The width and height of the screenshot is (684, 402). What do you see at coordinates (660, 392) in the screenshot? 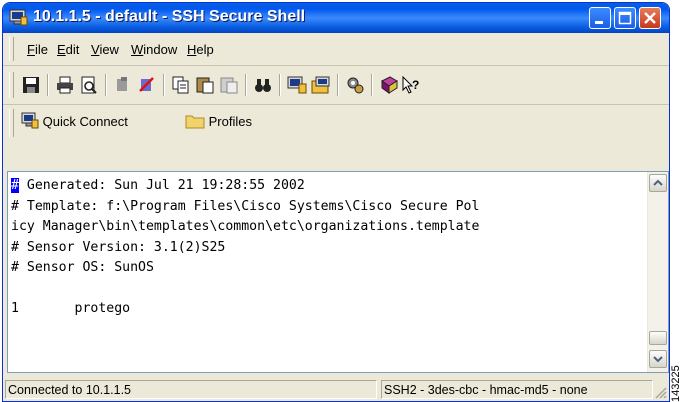
I see `resize-grip-icon` at bounding box center [660, 392].